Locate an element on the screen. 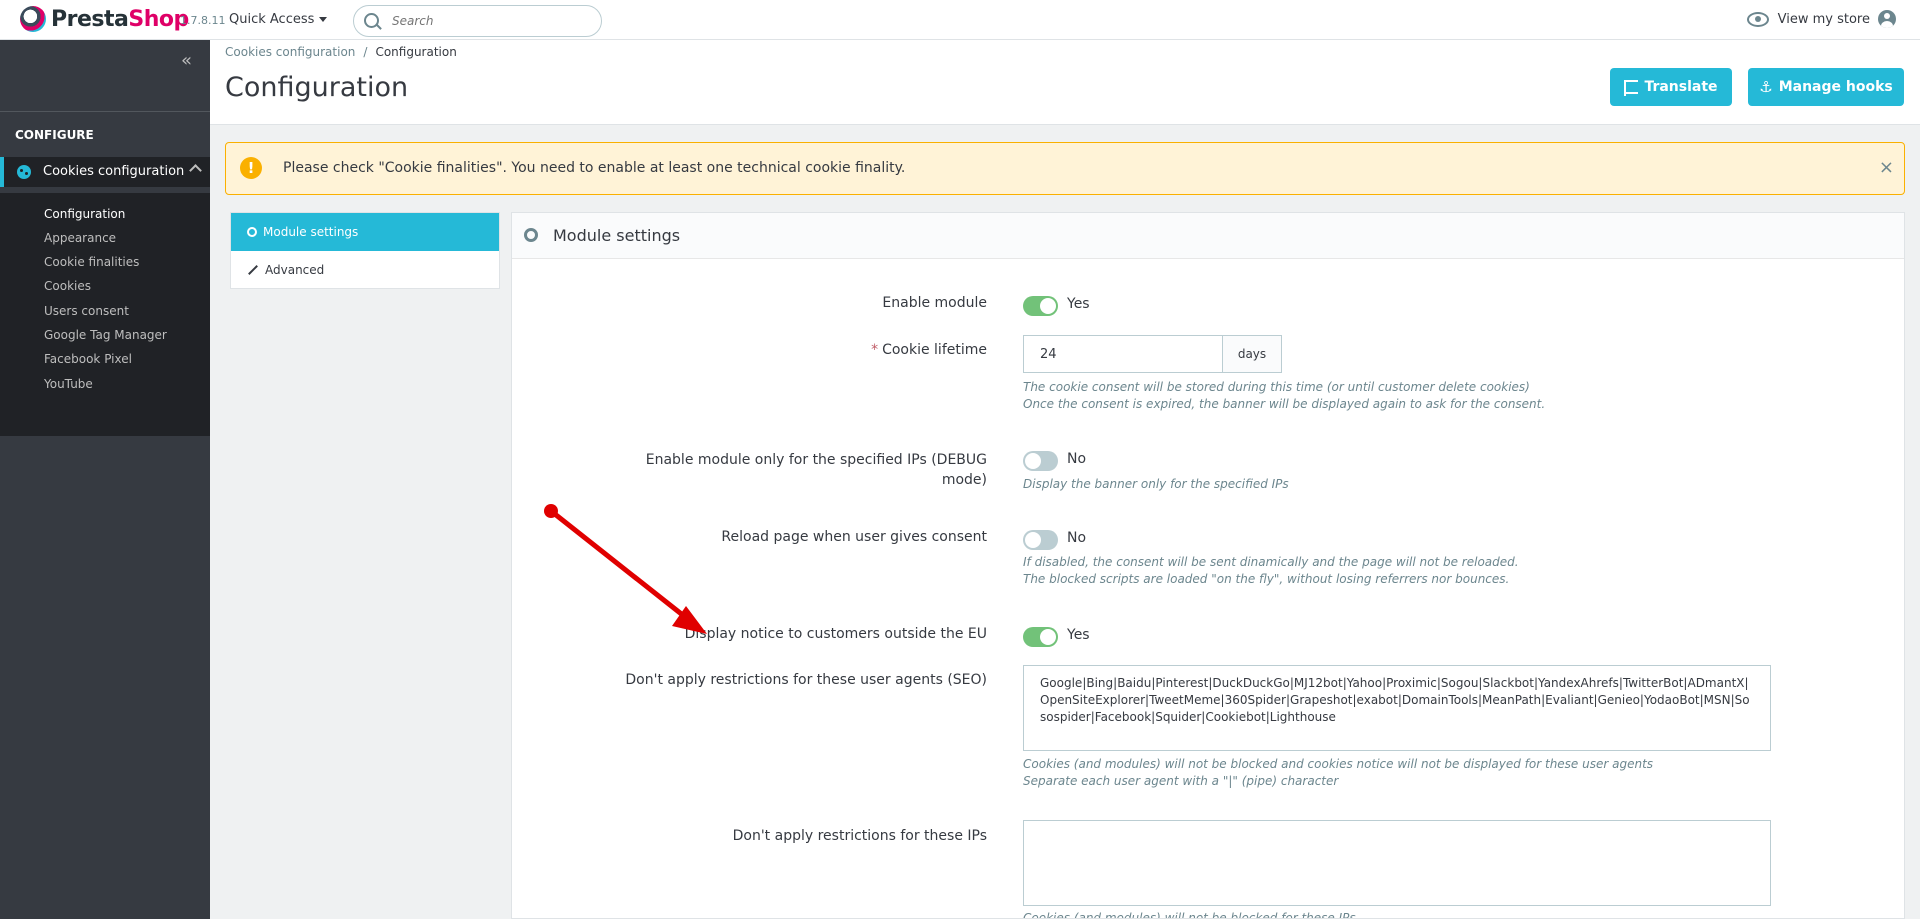  version-label: 1.7.8.11 is located at coordinates (203, 20).